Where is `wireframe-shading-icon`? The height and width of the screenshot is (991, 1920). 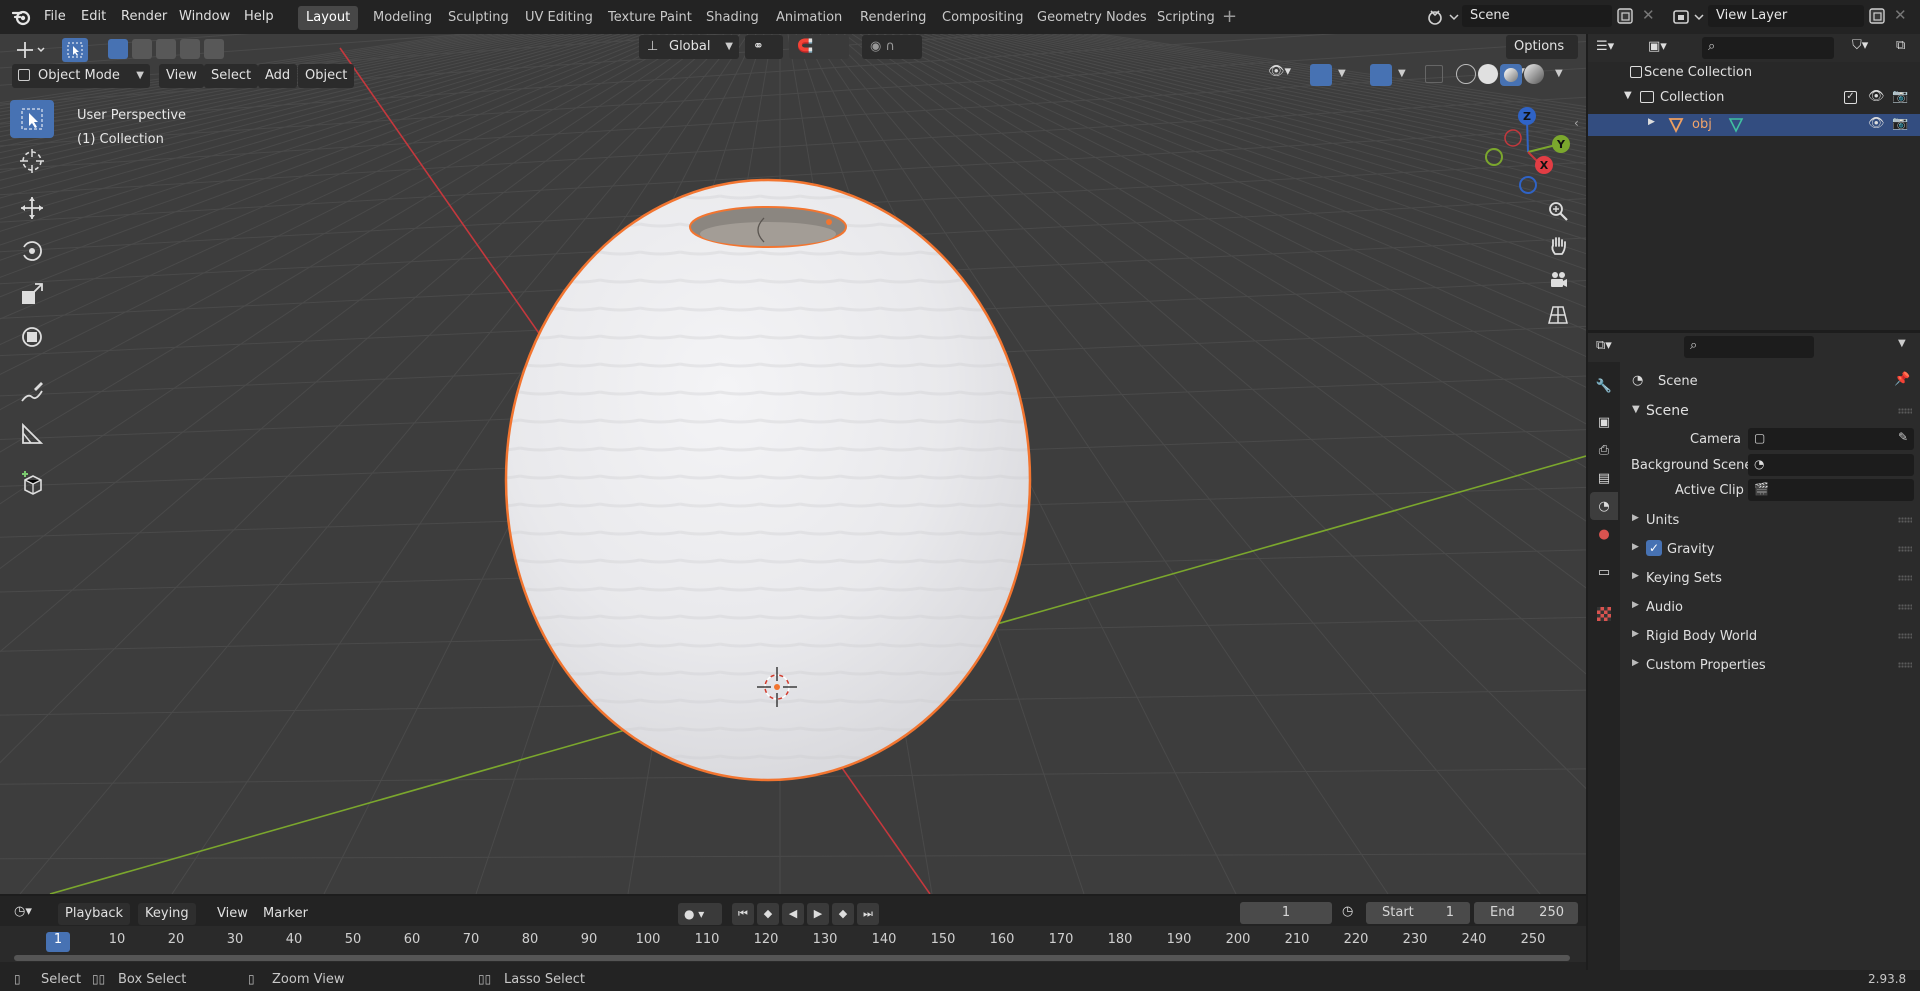 wireframe-shading-icon is located at coordinates (1466, 74).